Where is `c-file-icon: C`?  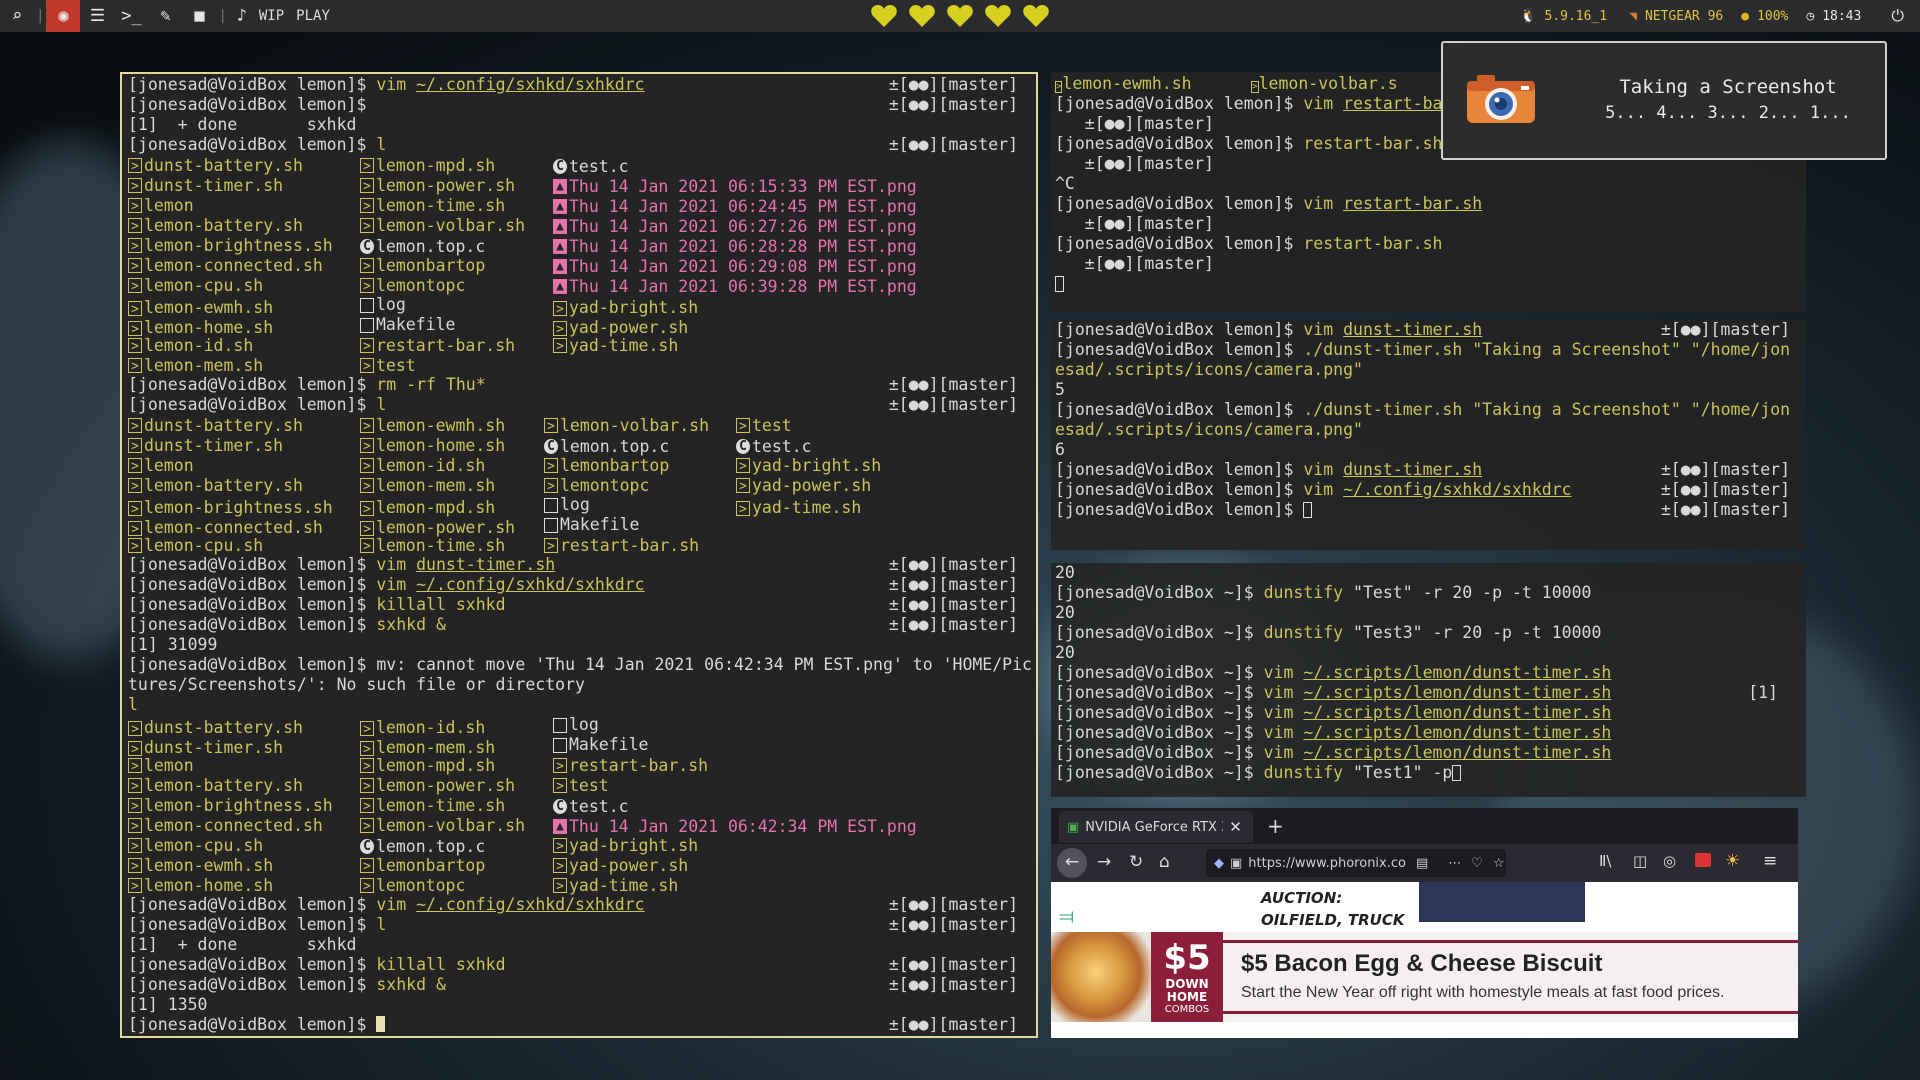
c-file-icon: C is located at coordinates (560, 806).